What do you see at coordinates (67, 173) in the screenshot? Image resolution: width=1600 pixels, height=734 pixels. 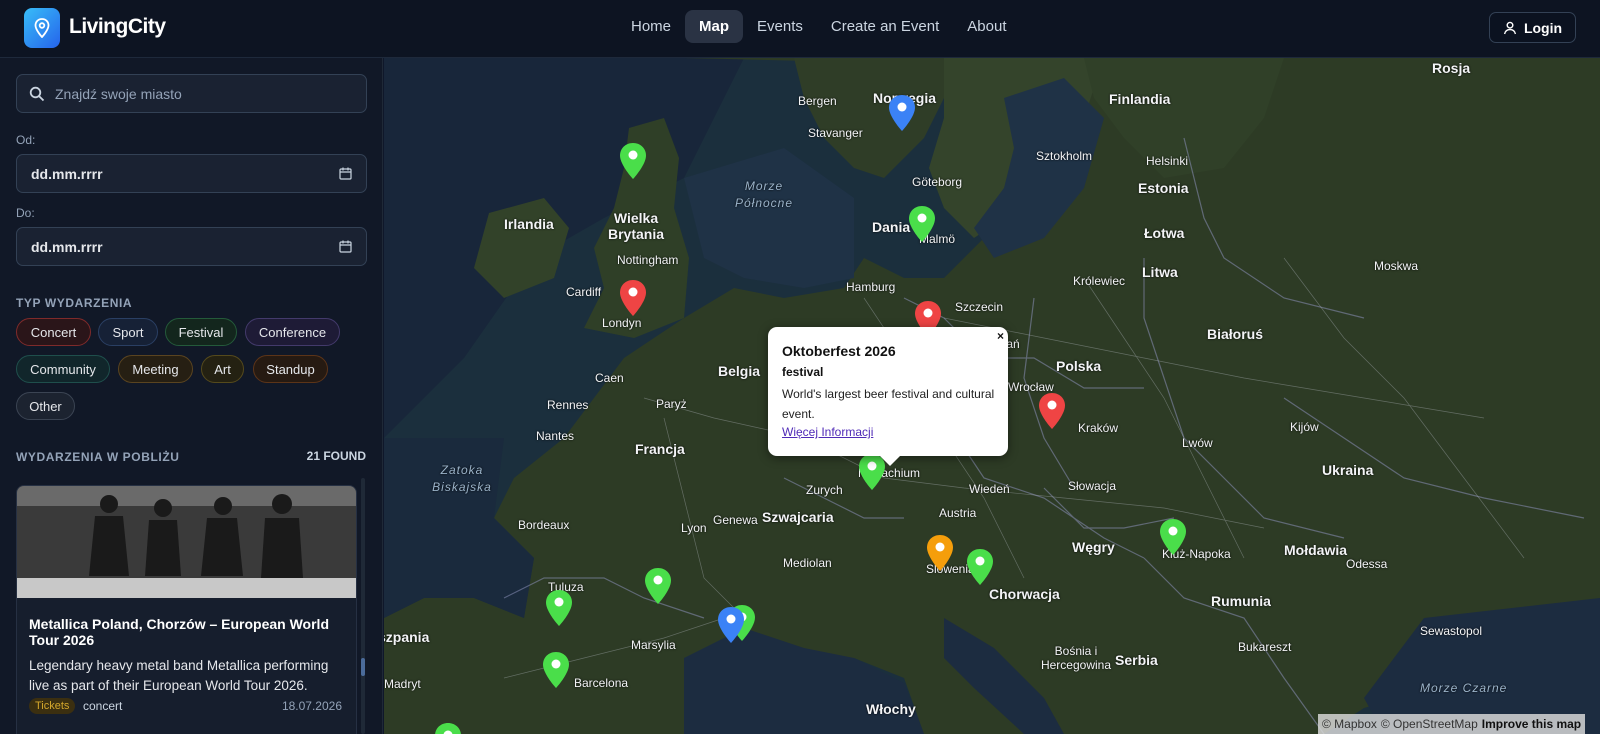 I see `from-date-value: dd.mm.rrrr` at bounding box center [67, 173].